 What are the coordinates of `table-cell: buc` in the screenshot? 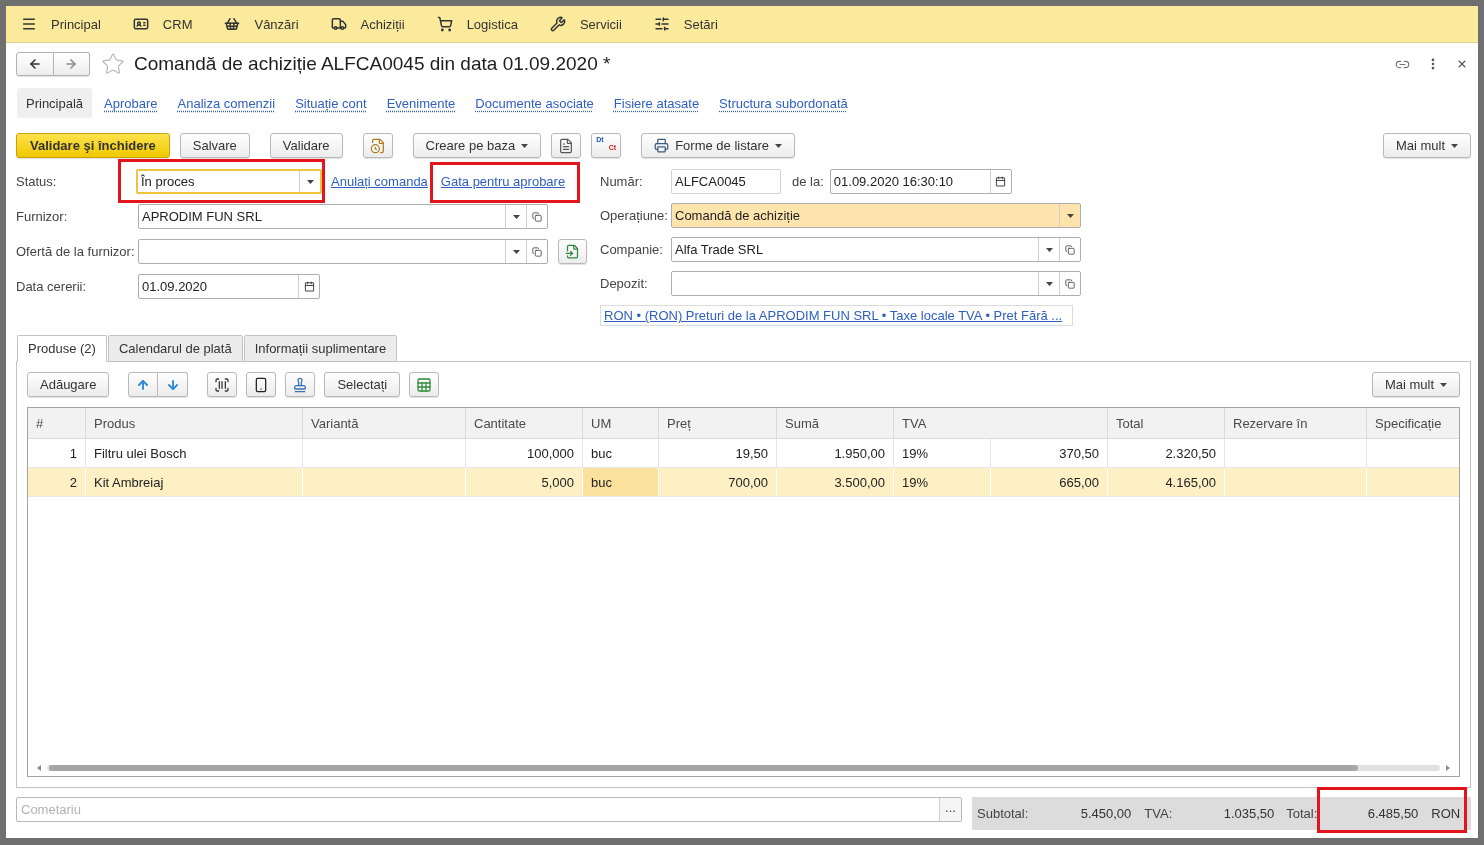 It's located at (621, 482).